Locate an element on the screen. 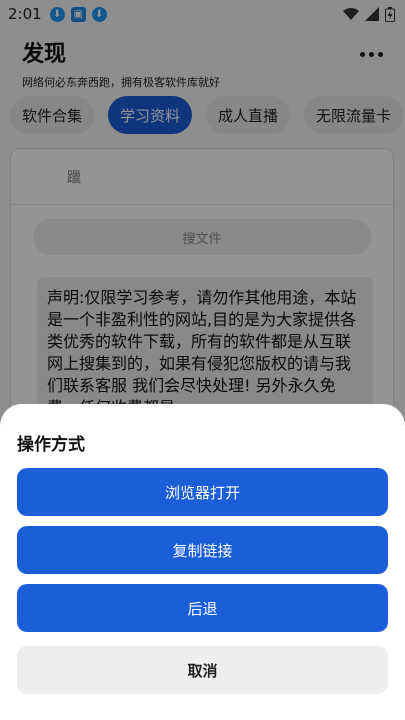 The image size is (405, 720). action-sheet-title: 操作方式 is located at coordinates (51, 445).